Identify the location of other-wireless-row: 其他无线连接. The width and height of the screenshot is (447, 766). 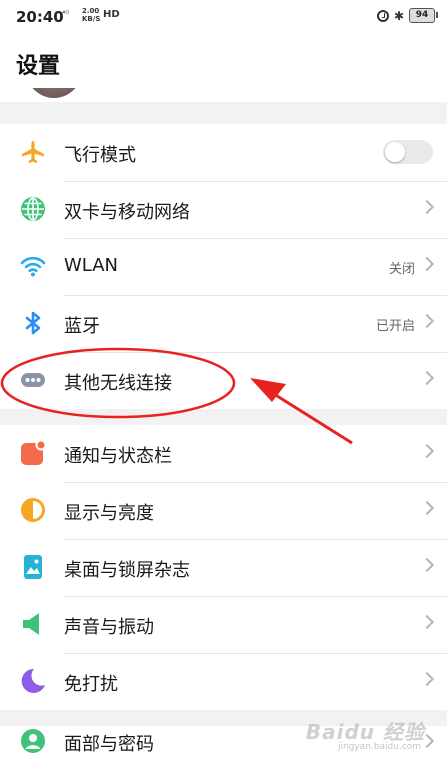
(223, 380).